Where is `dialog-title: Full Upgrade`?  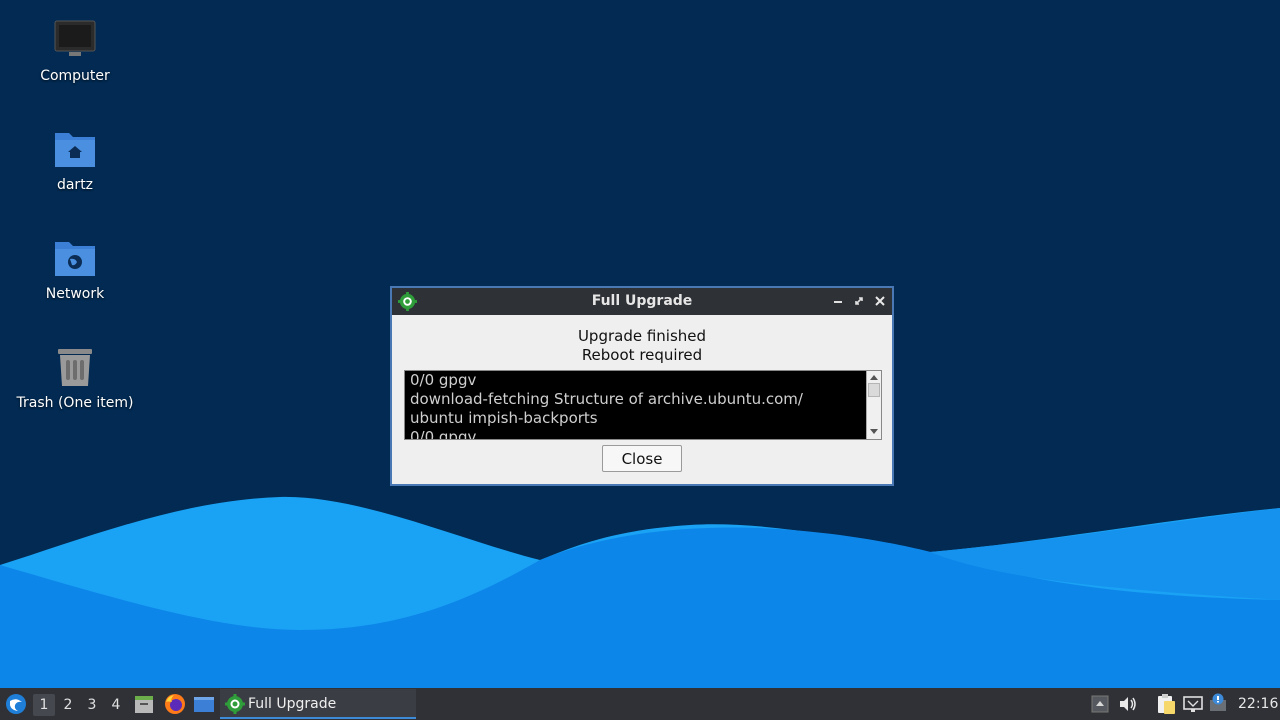
dialog-title: Full Upgrade is located at coordinates (642, 301).